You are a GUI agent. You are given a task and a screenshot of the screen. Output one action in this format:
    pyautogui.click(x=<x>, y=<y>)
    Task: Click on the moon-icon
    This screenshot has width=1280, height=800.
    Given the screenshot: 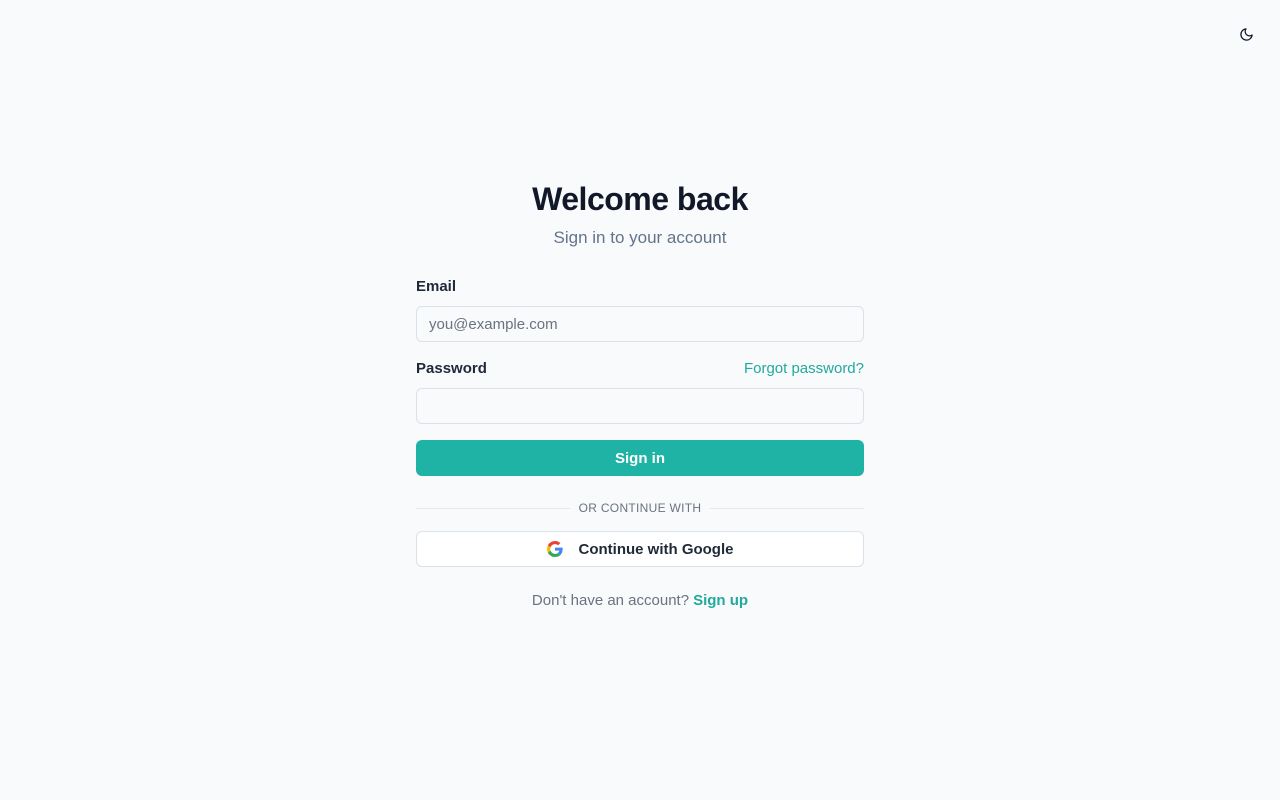 What is the action you would take?
    pyautogui.click(x=1246, y=34)
    